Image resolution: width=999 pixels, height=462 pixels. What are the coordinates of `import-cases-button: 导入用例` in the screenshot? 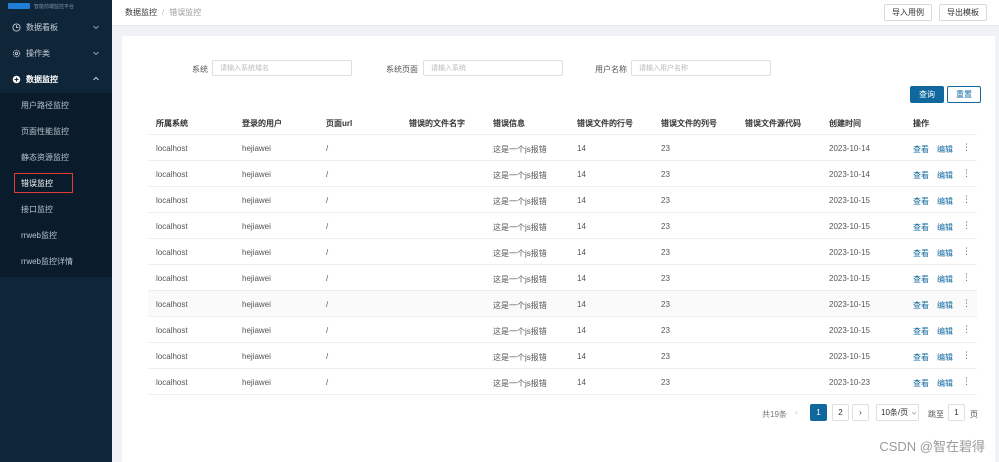 It's located at (908, 12).